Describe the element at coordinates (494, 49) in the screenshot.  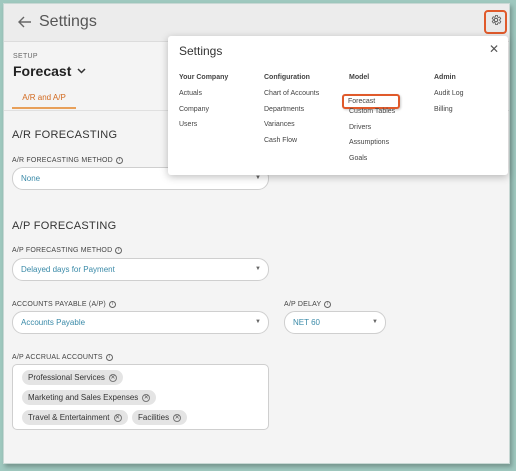
I see `close-icon: ✕` at that location.